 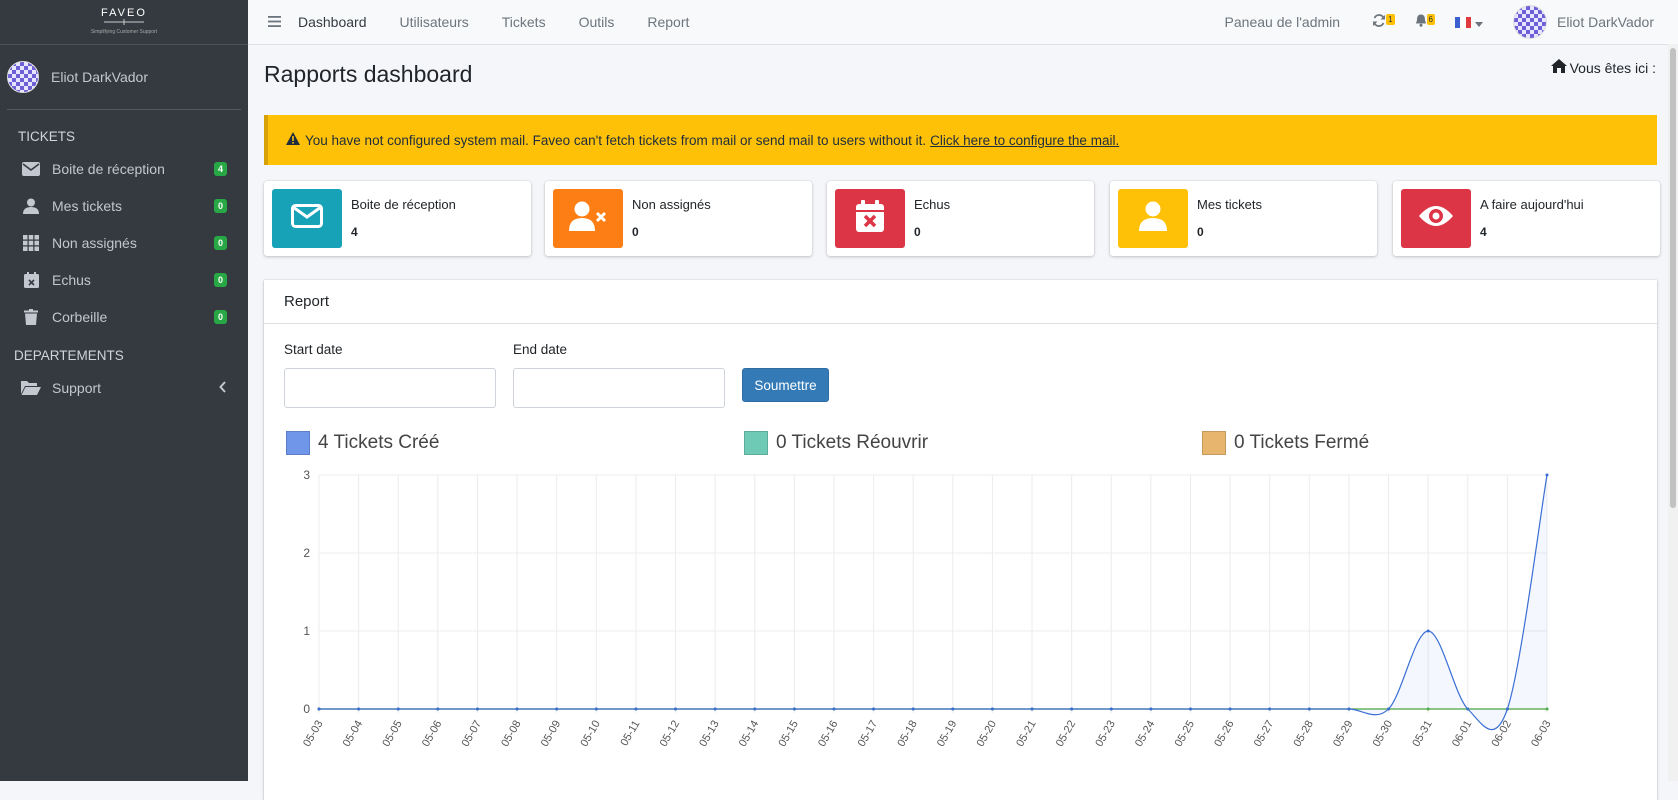 What do you see at coordinates (932, 204) in the screenshot?
I see `info-box-label: Echus` at bounding box center [932, 204].